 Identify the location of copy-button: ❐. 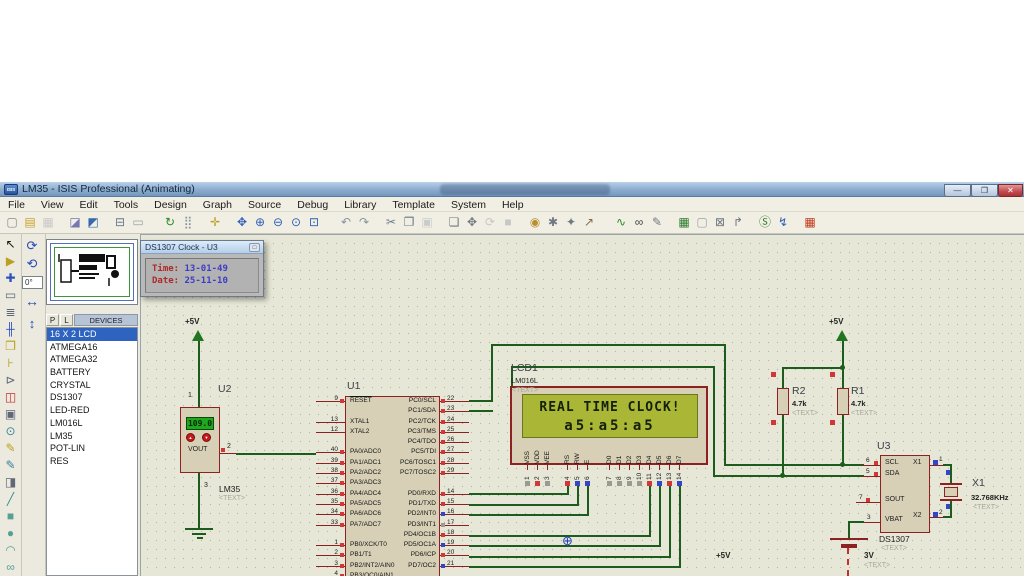
(409, 223).